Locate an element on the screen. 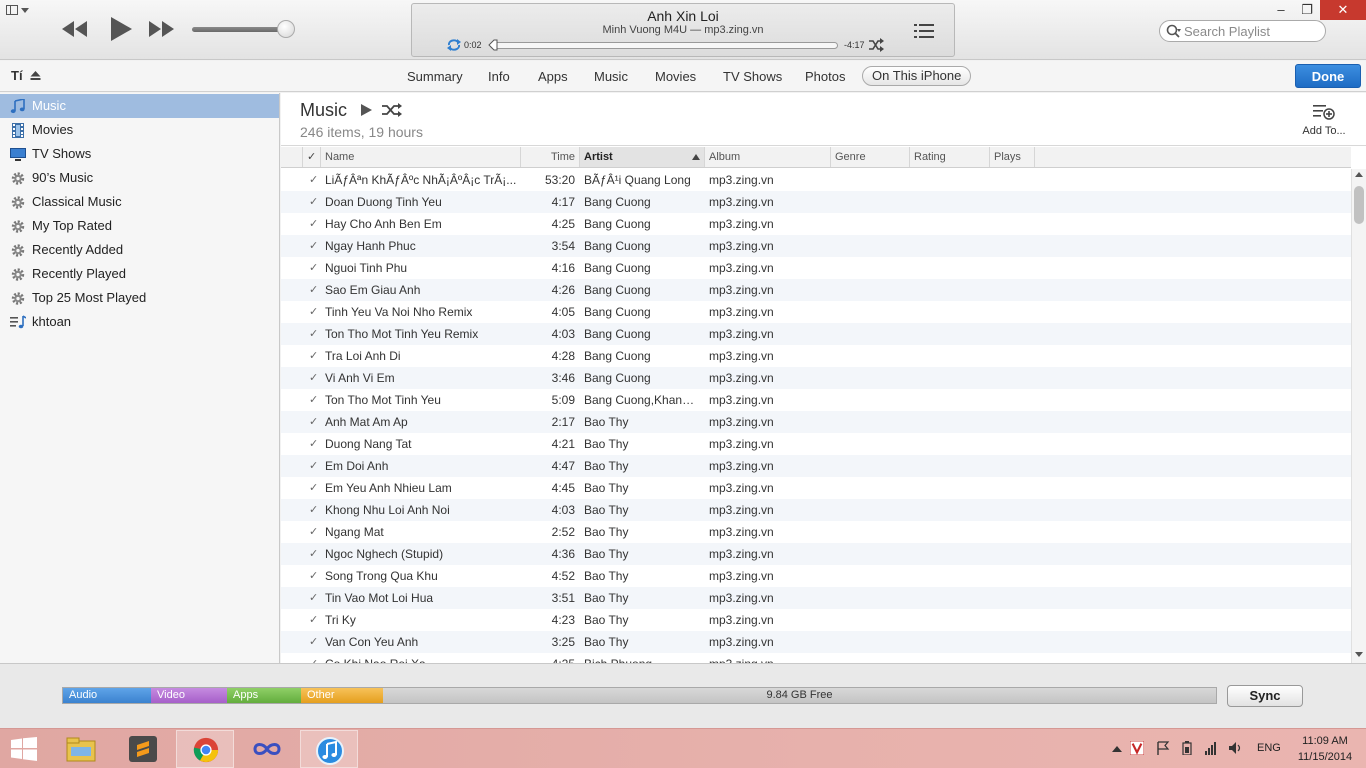  table-row: ✓ Ngay Hanh Phuc 3:54 Bang Cuong mp3.zing.vn is located at coordinates (816, 246).